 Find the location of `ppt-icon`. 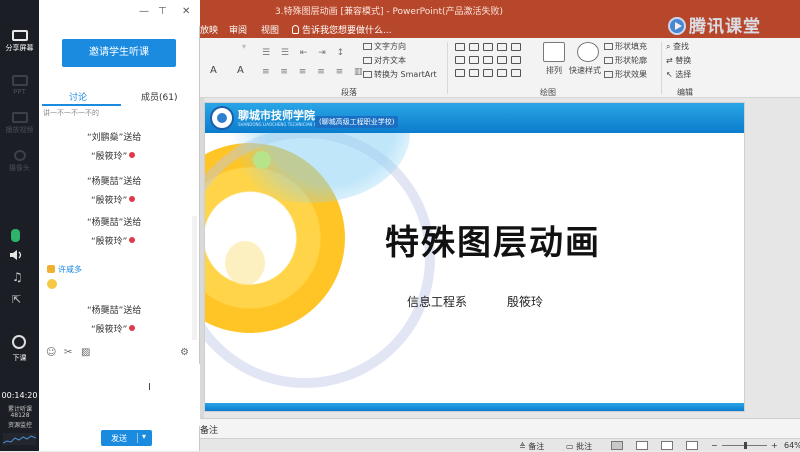

ppt-icon is located at coordinates (19, 80).